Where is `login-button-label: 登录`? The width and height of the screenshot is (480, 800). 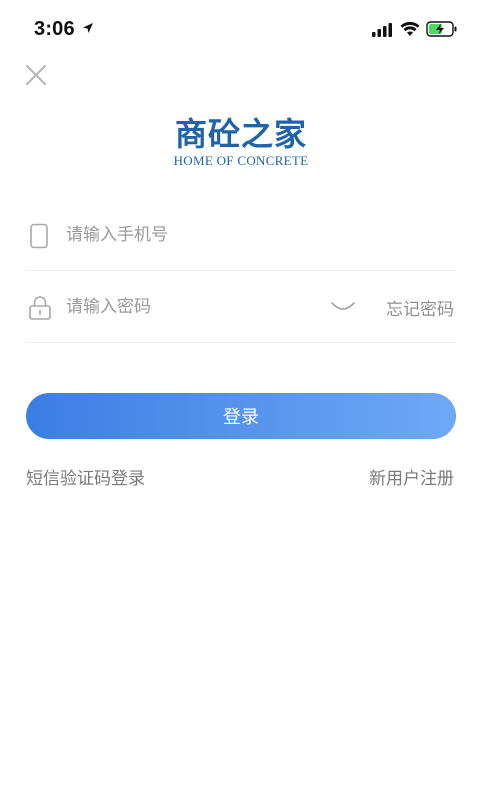 login-button-label: 登录 is located at coordinates (241, 417).